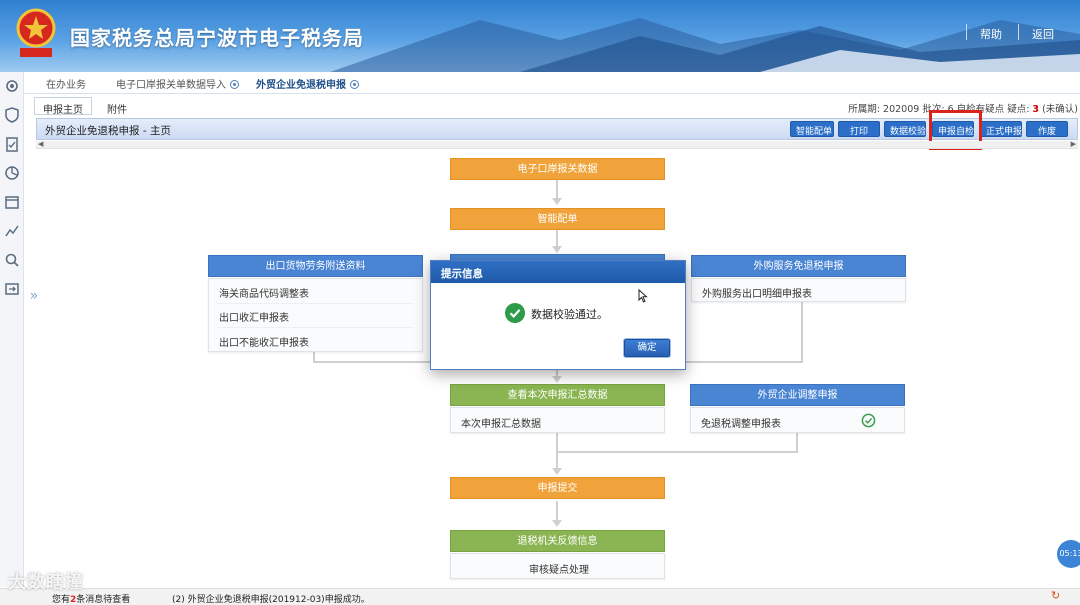 The height and width of the screenshot is (605, 1080). What do you see at coordinates (12, 260) in the screenshot?
I see `search-icon` at bounding box center [12, 260].